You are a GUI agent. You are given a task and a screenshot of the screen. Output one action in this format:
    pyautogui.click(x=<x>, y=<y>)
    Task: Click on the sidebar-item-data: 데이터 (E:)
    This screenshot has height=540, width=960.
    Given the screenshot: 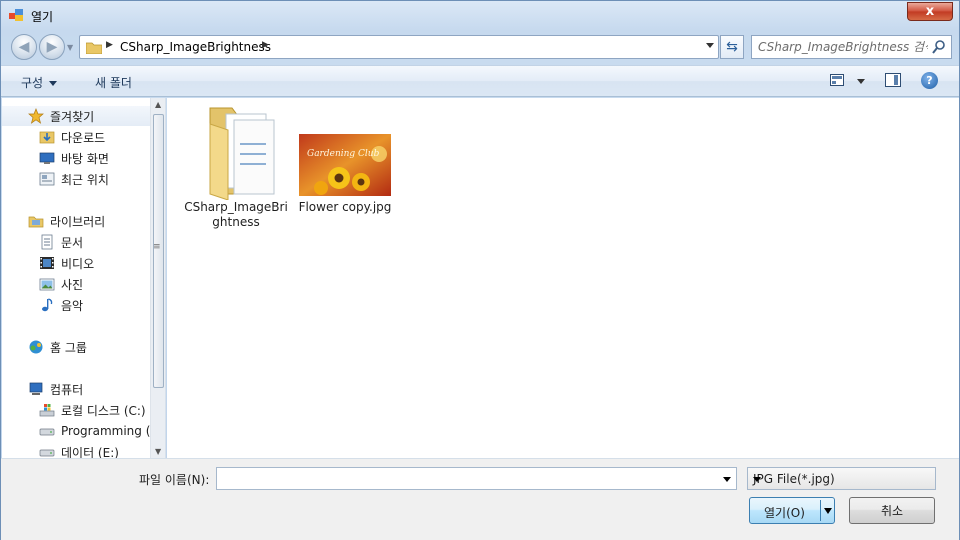 What is the action you would take?
    pyautogui.click(x=76, y=450)
    